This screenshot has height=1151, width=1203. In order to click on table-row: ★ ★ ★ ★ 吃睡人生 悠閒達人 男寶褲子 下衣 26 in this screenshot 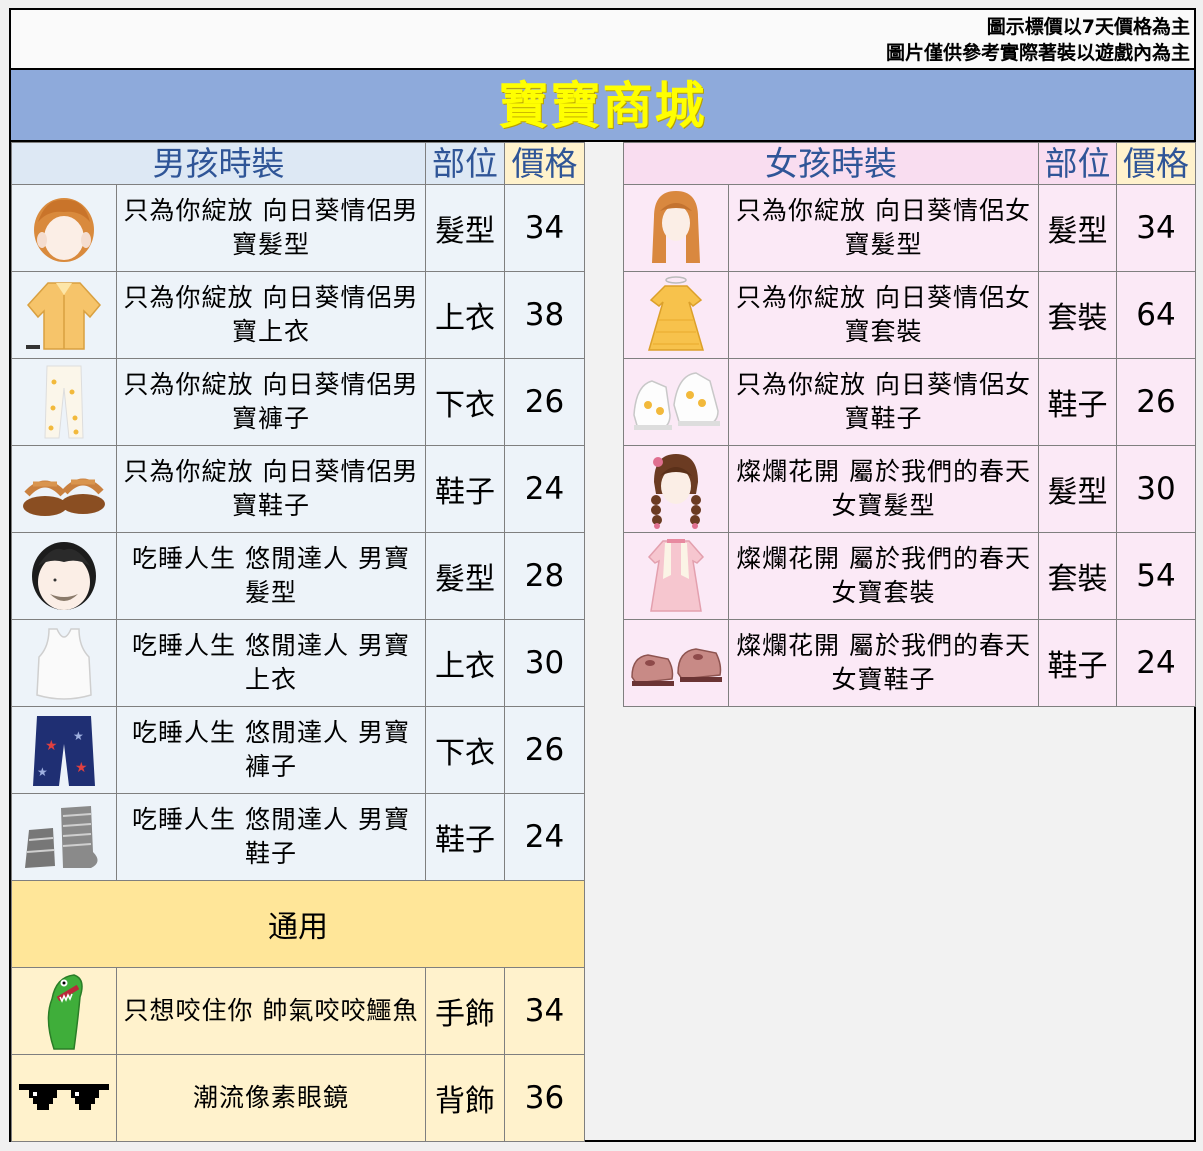, I will do `click(298, 750)`.